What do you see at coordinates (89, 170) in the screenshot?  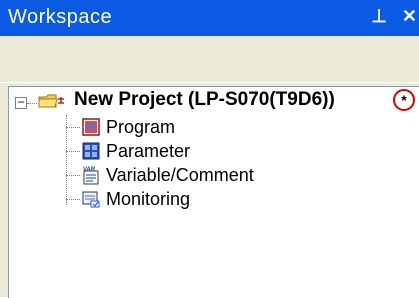 I see `svg-text: VAR` at bounding box center [89, 170].